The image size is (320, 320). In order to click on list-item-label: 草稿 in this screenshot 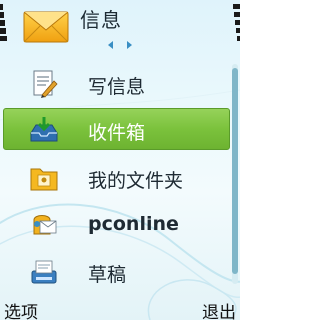, I will do `click(107, 275)`.